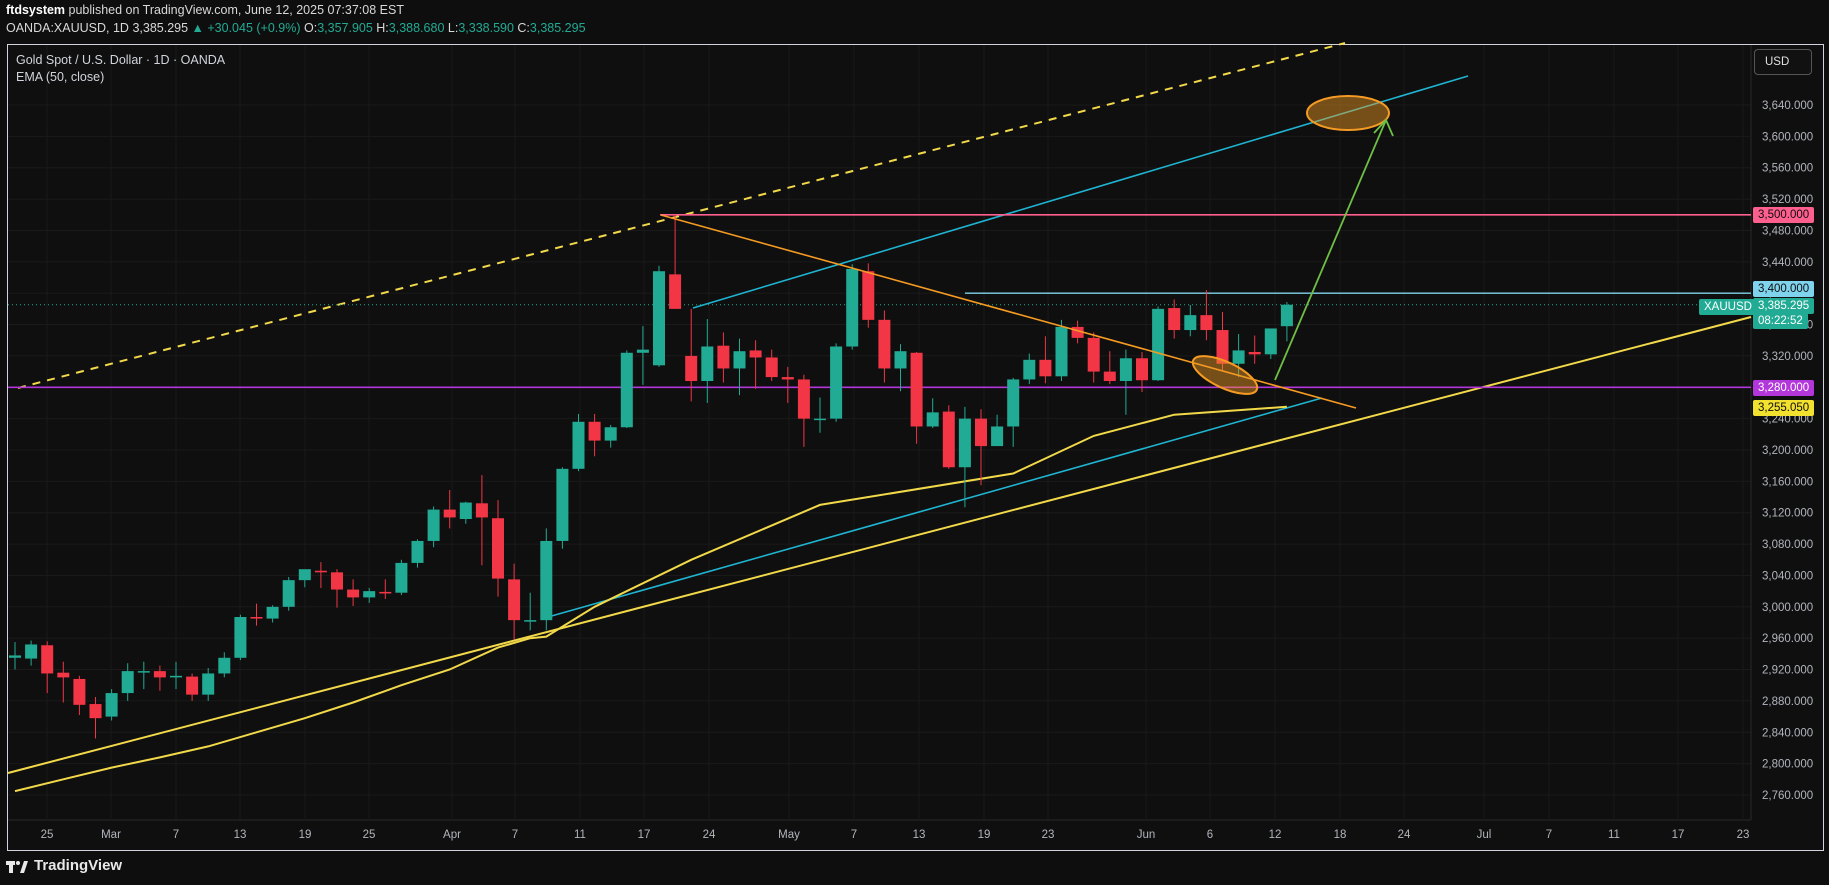 The image size is (1829, 885). I want to click on channel-lower-line, so click(935, 507).